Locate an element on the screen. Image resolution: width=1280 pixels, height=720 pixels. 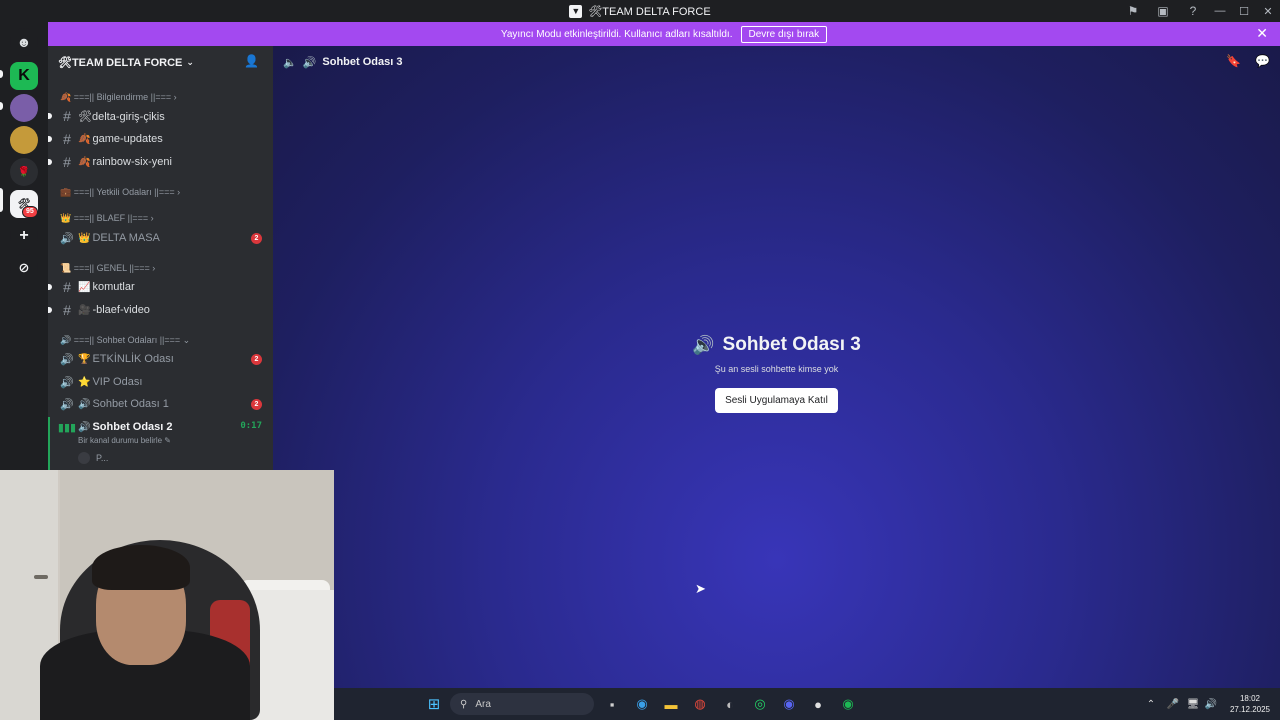
flag-icon: ⚑ is located at coordinates (1133, 11).